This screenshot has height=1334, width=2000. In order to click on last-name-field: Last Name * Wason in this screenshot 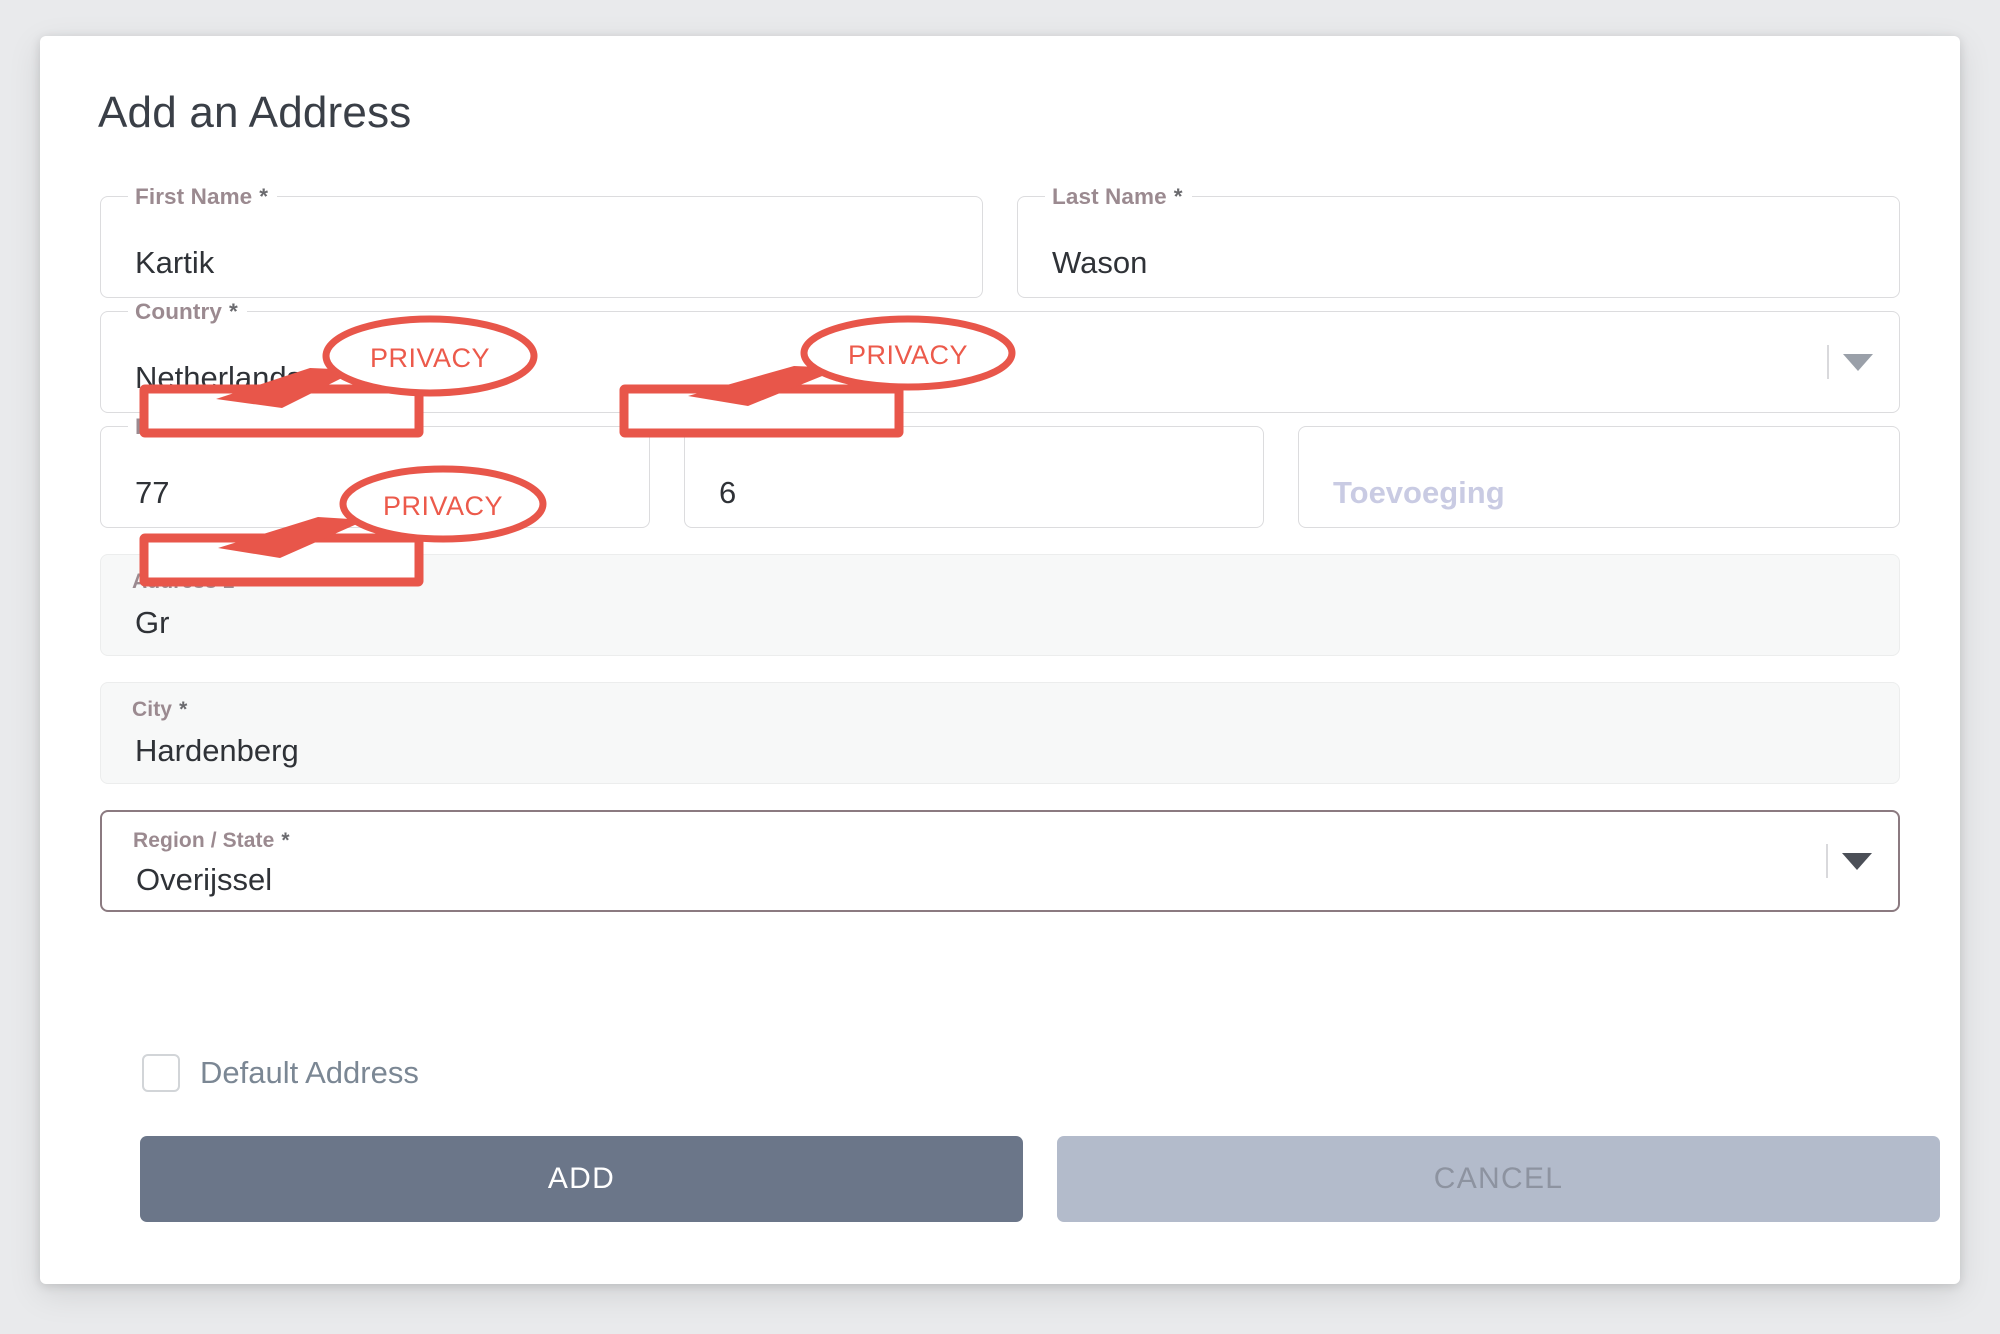, I will do `click(1458, 241)`.